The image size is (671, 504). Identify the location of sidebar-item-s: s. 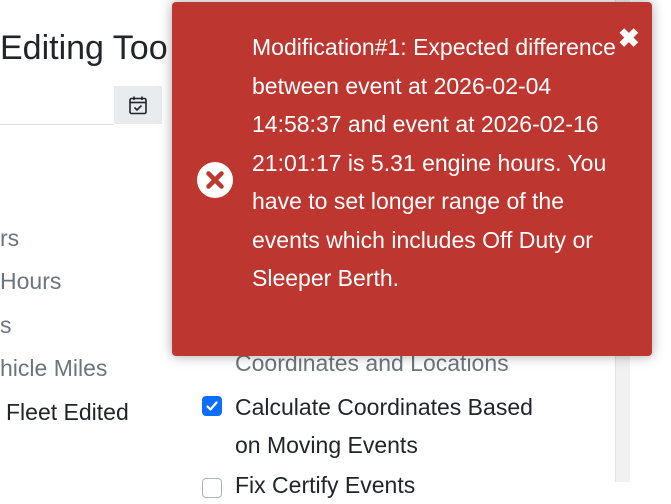
(6, 325).